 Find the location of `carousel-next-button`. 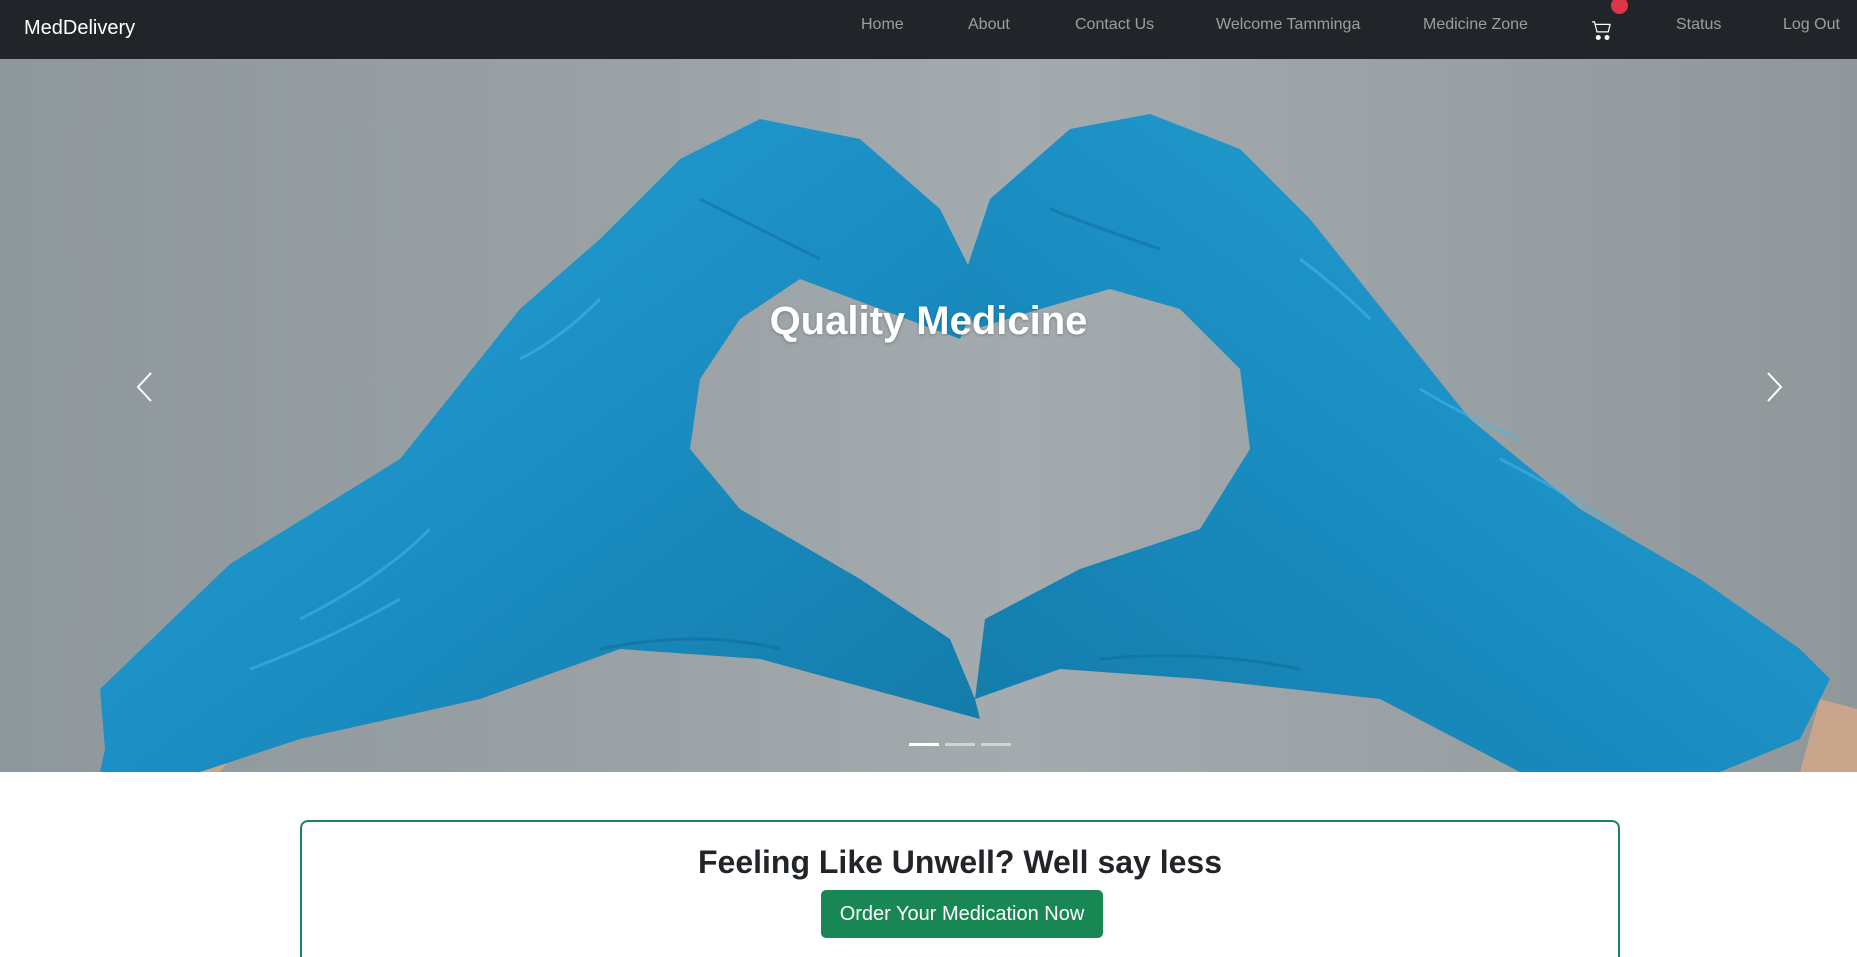

carousel-next-button is located at coordinates (1775, 389).